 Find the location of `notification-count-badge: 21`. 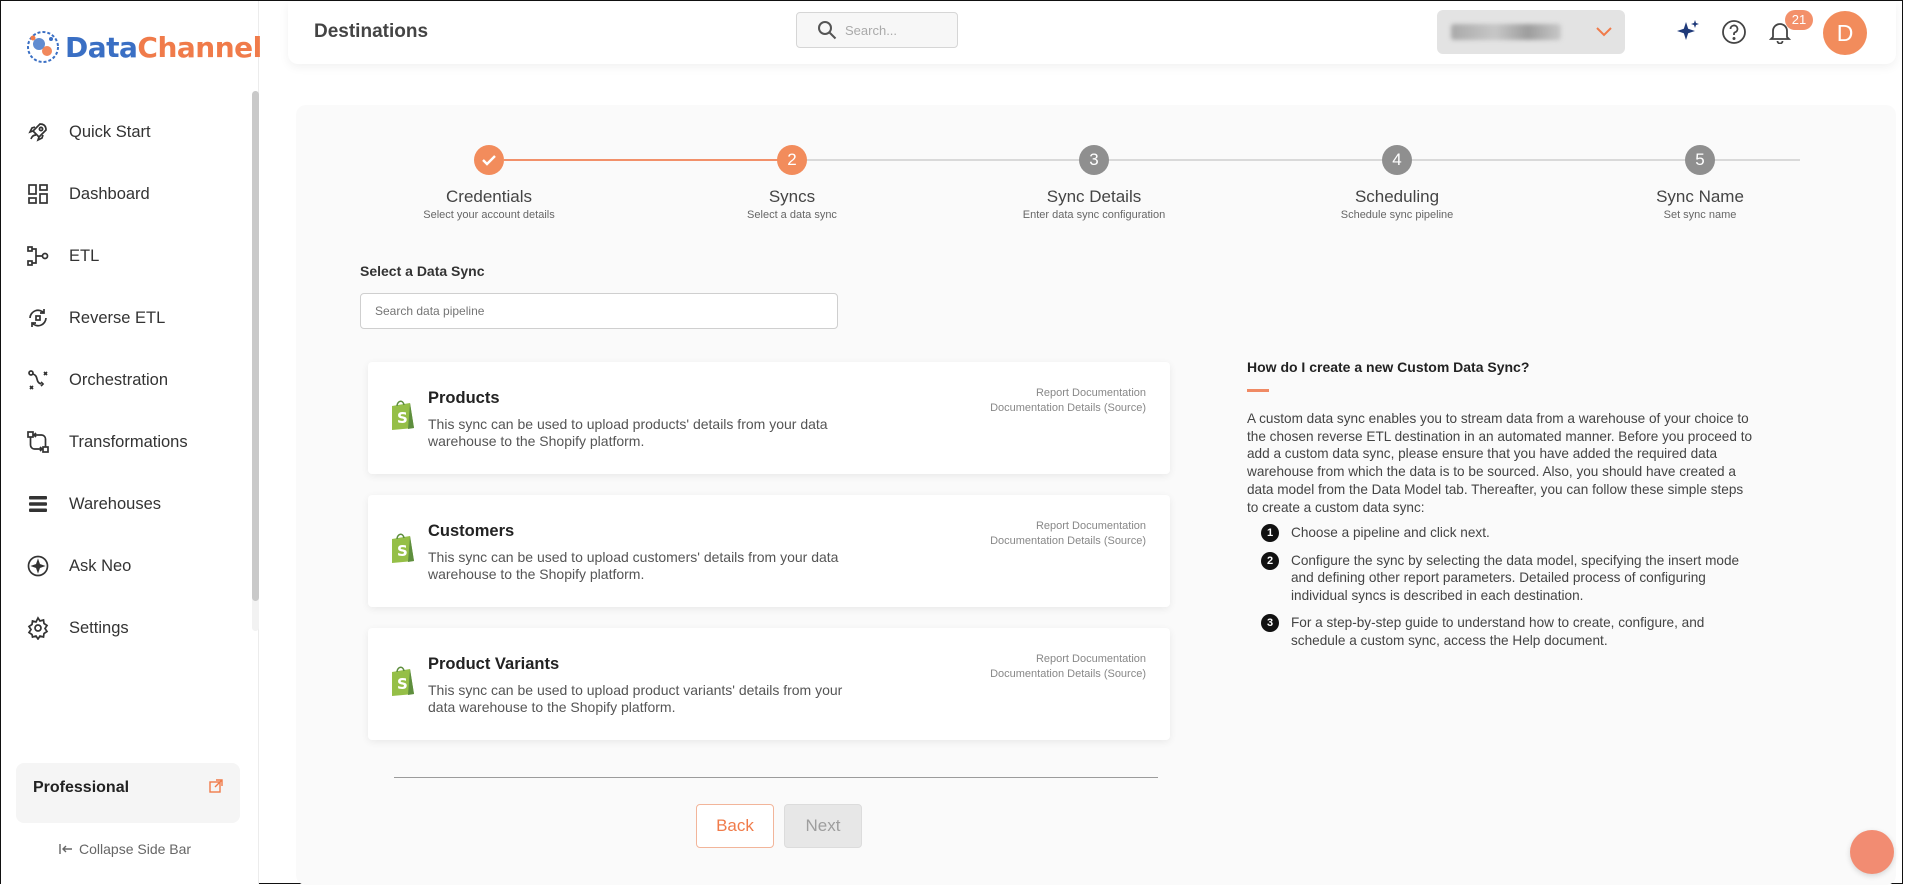

notification-count-badge: 21 is located at coordinates (1799, 20).